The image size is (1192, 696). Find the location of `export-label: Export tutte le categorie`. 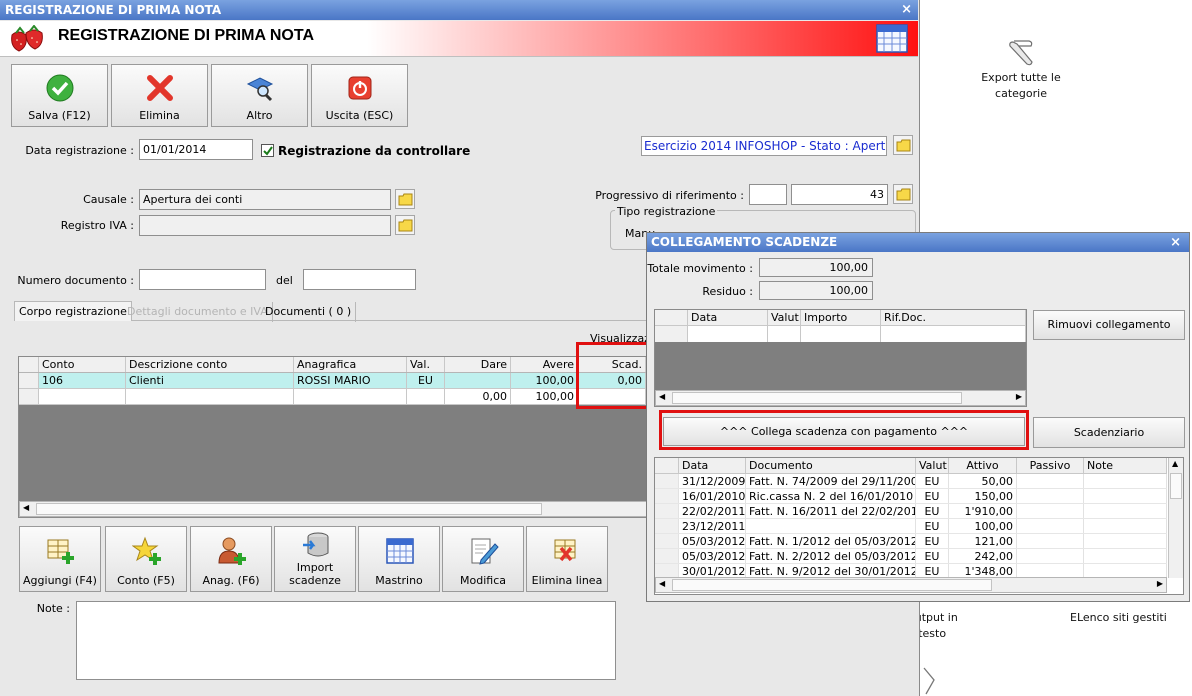

export-label: Export tutte le categorie is located at coordinates (1021, 85).